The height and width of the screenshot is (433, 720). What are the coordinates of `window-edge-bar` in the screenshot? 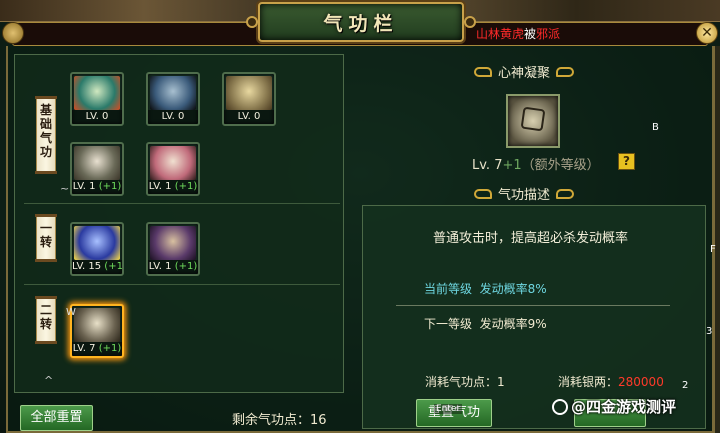 It's located at (717, 239).